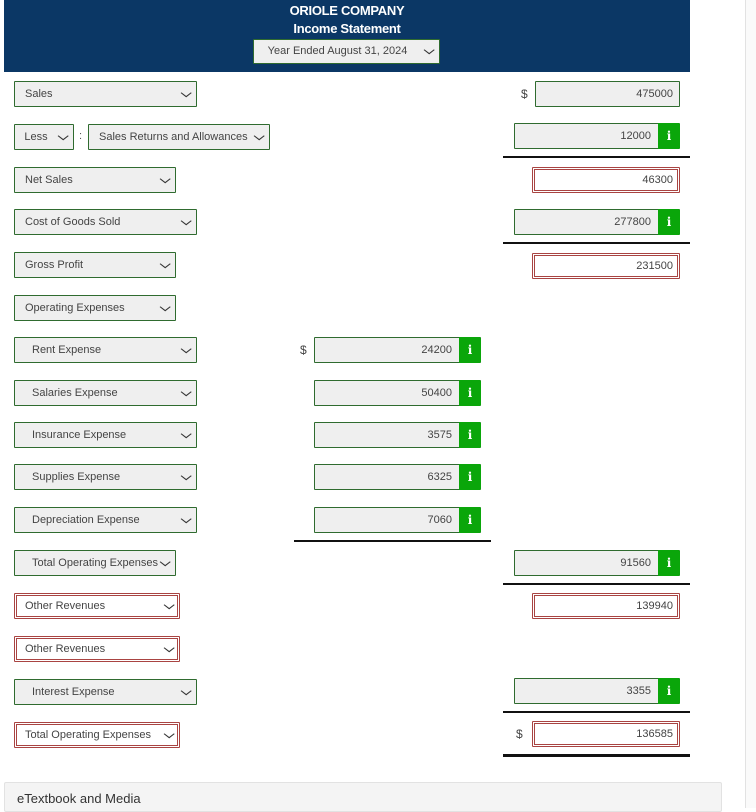 The width and height of the screenshot is (756, 812). Describe the element at coordinates (75, 308) in the screenshot. I see `select-value: Operating Expenses` at that location.